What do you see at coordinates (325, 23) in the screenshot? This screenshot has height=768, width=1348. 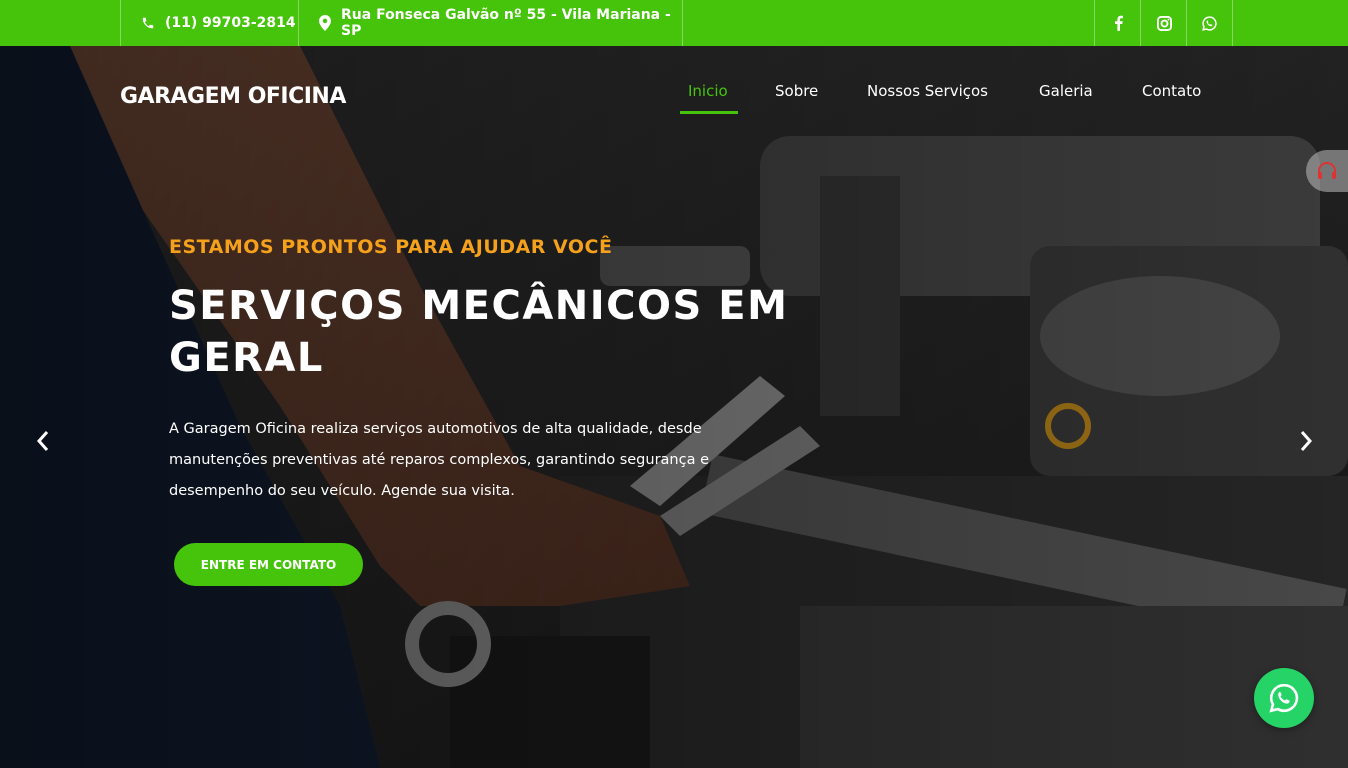 I see `map-pin-icon` at bounding box center [325, 23].